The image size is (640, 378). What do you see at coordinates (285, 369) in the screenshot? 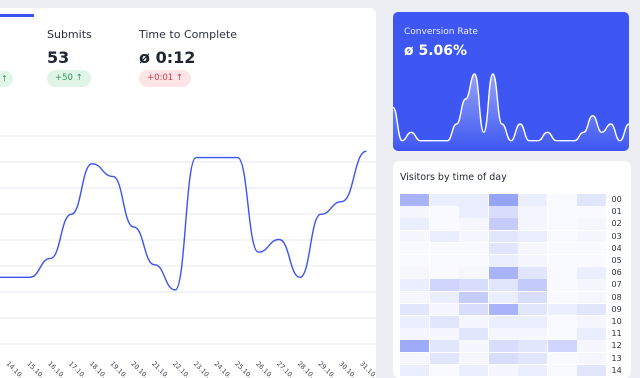
I see `x-tick-label: 27.10.` at bounding box center [285, 369].